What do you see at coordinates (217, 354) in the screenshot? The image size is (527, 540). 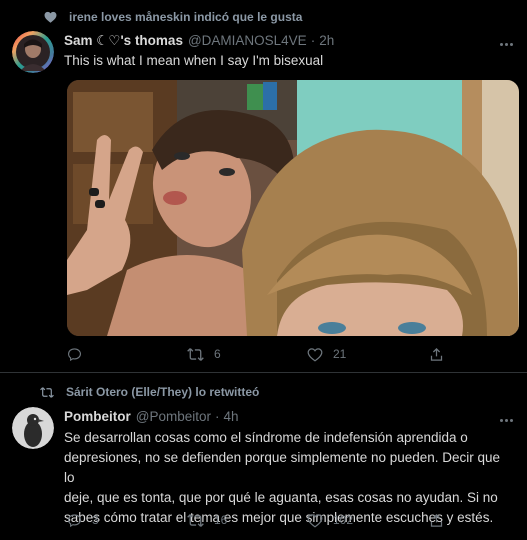 I see `retweet-count: 6` at bounding box center [217, 354].